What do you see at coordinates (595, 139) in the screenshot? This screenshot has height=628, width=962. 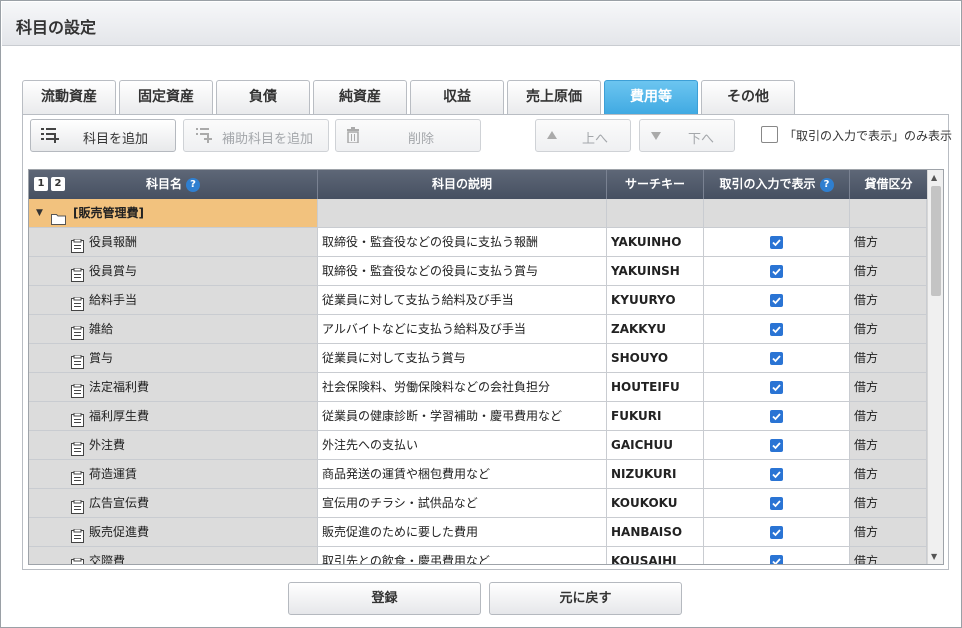 I see `move-up-label: 上へ` at bounding box center [595, 139].